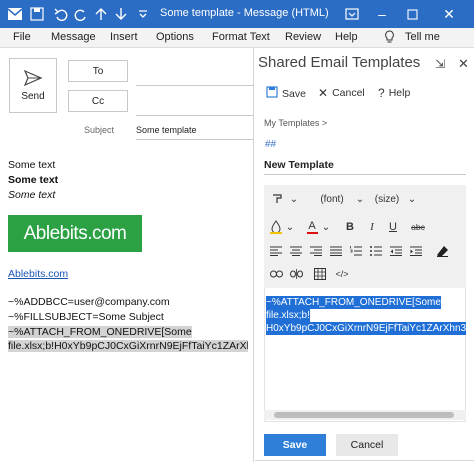 Image resolution: width=474 pixels, height=462 pixels. I want to click on maximize-button, so click(412, 14).